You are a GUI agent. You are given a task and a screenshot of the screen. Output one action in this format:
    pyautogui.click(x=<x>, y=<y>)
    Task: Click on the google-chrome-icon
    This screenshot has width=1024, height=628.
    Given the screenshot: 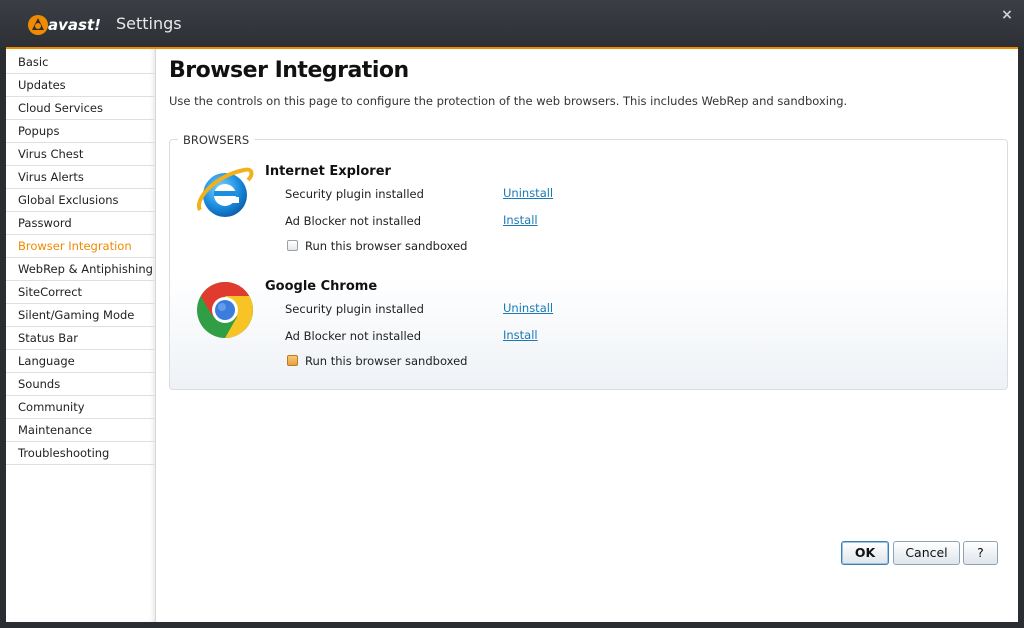 What is the action you would take?
    pyautogui.click(x=225, y=310)
    